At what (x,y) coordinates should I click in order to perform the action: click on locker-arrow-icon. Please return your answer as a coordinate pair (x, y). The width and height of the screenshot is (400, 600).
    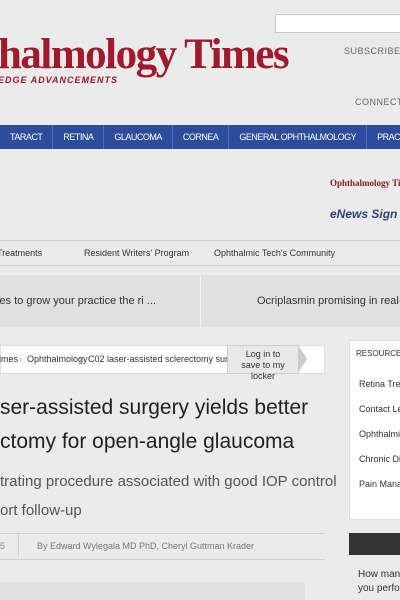
    Looking at the image, I should click on (302, 359).